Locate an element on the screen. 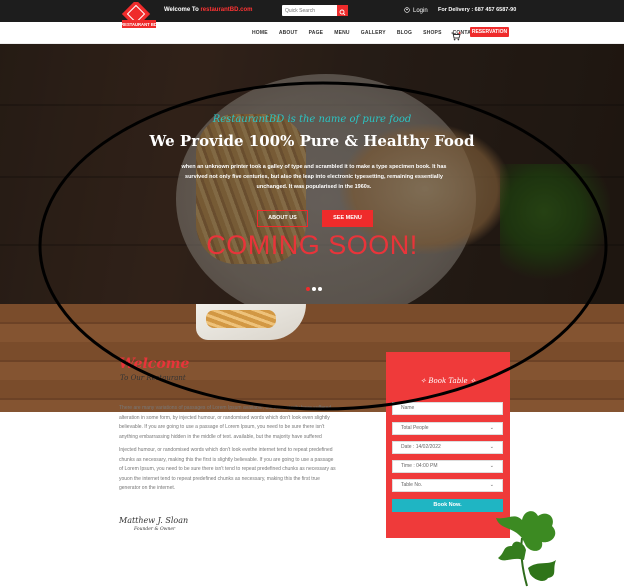  search-button is located at coordinates (342, 10).